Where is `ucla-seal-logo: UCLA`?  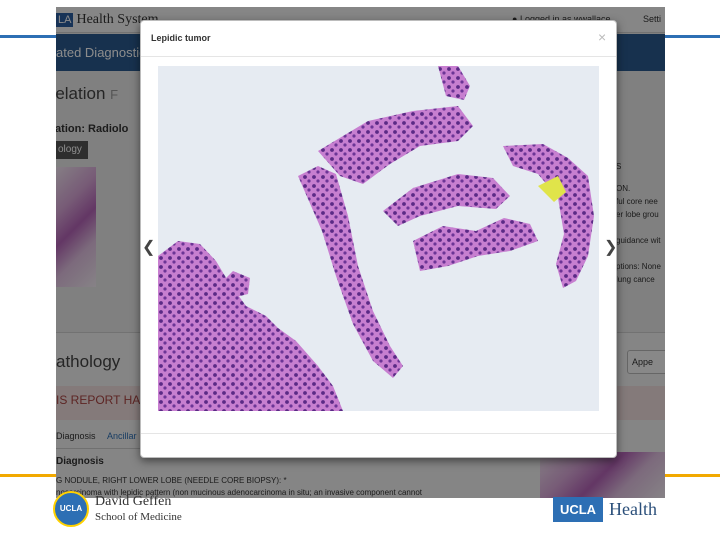
ucla-seal-logo: UCLA is located at coordinates (71, 509).